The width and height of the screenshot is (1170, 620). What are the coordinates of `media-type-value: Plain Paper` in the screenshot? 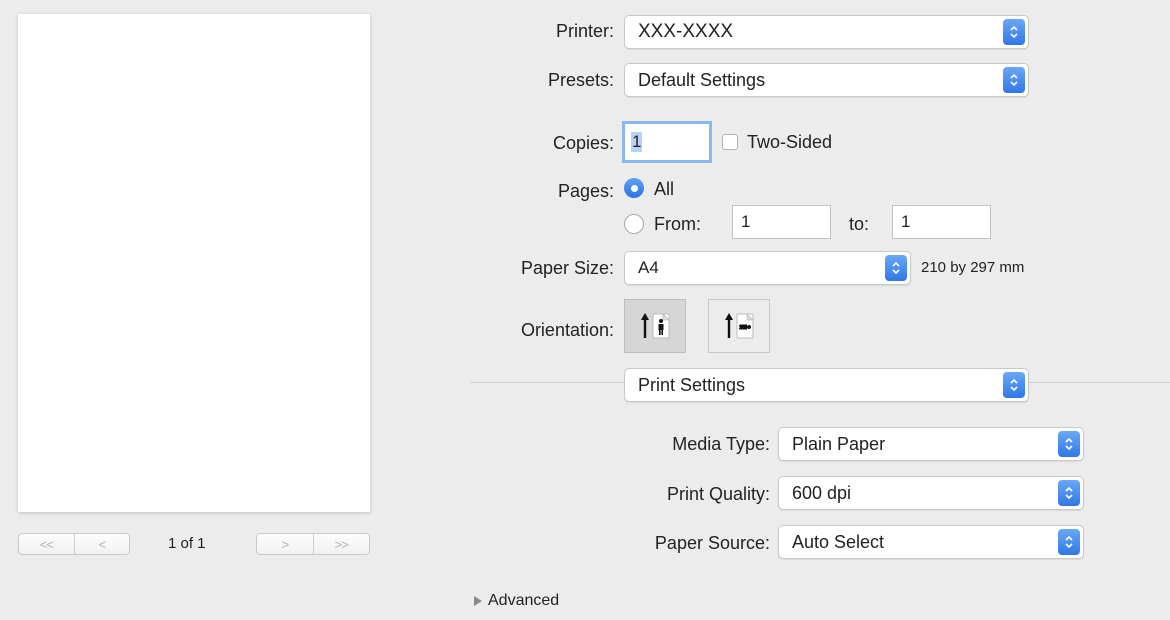 It's located at (839, 443).